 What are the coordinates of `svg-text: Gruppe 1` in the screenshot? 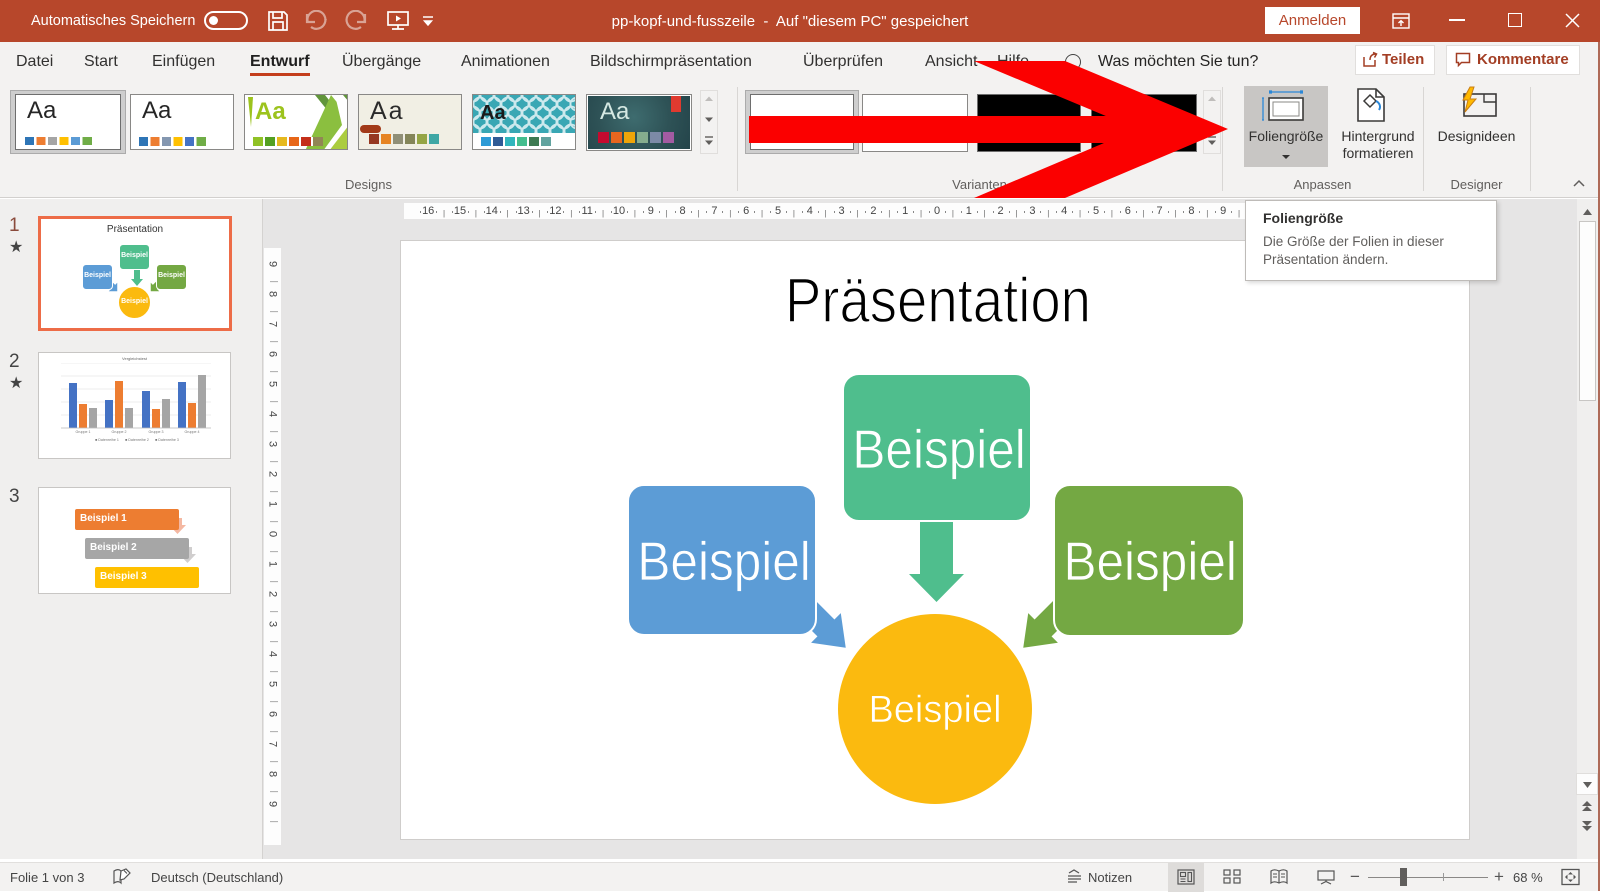 It's located at (83, 432).